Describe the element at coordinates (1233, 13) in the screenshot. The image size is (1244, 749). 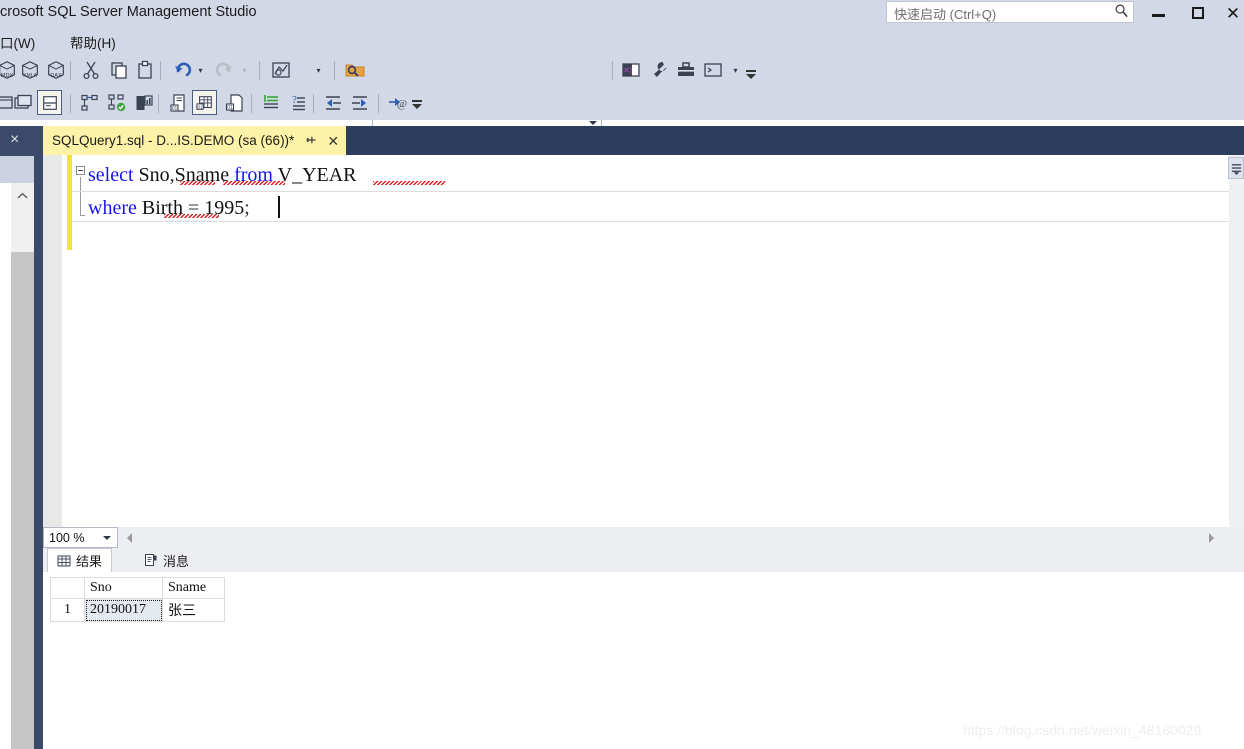
I see `close-button: ✕` at that location.